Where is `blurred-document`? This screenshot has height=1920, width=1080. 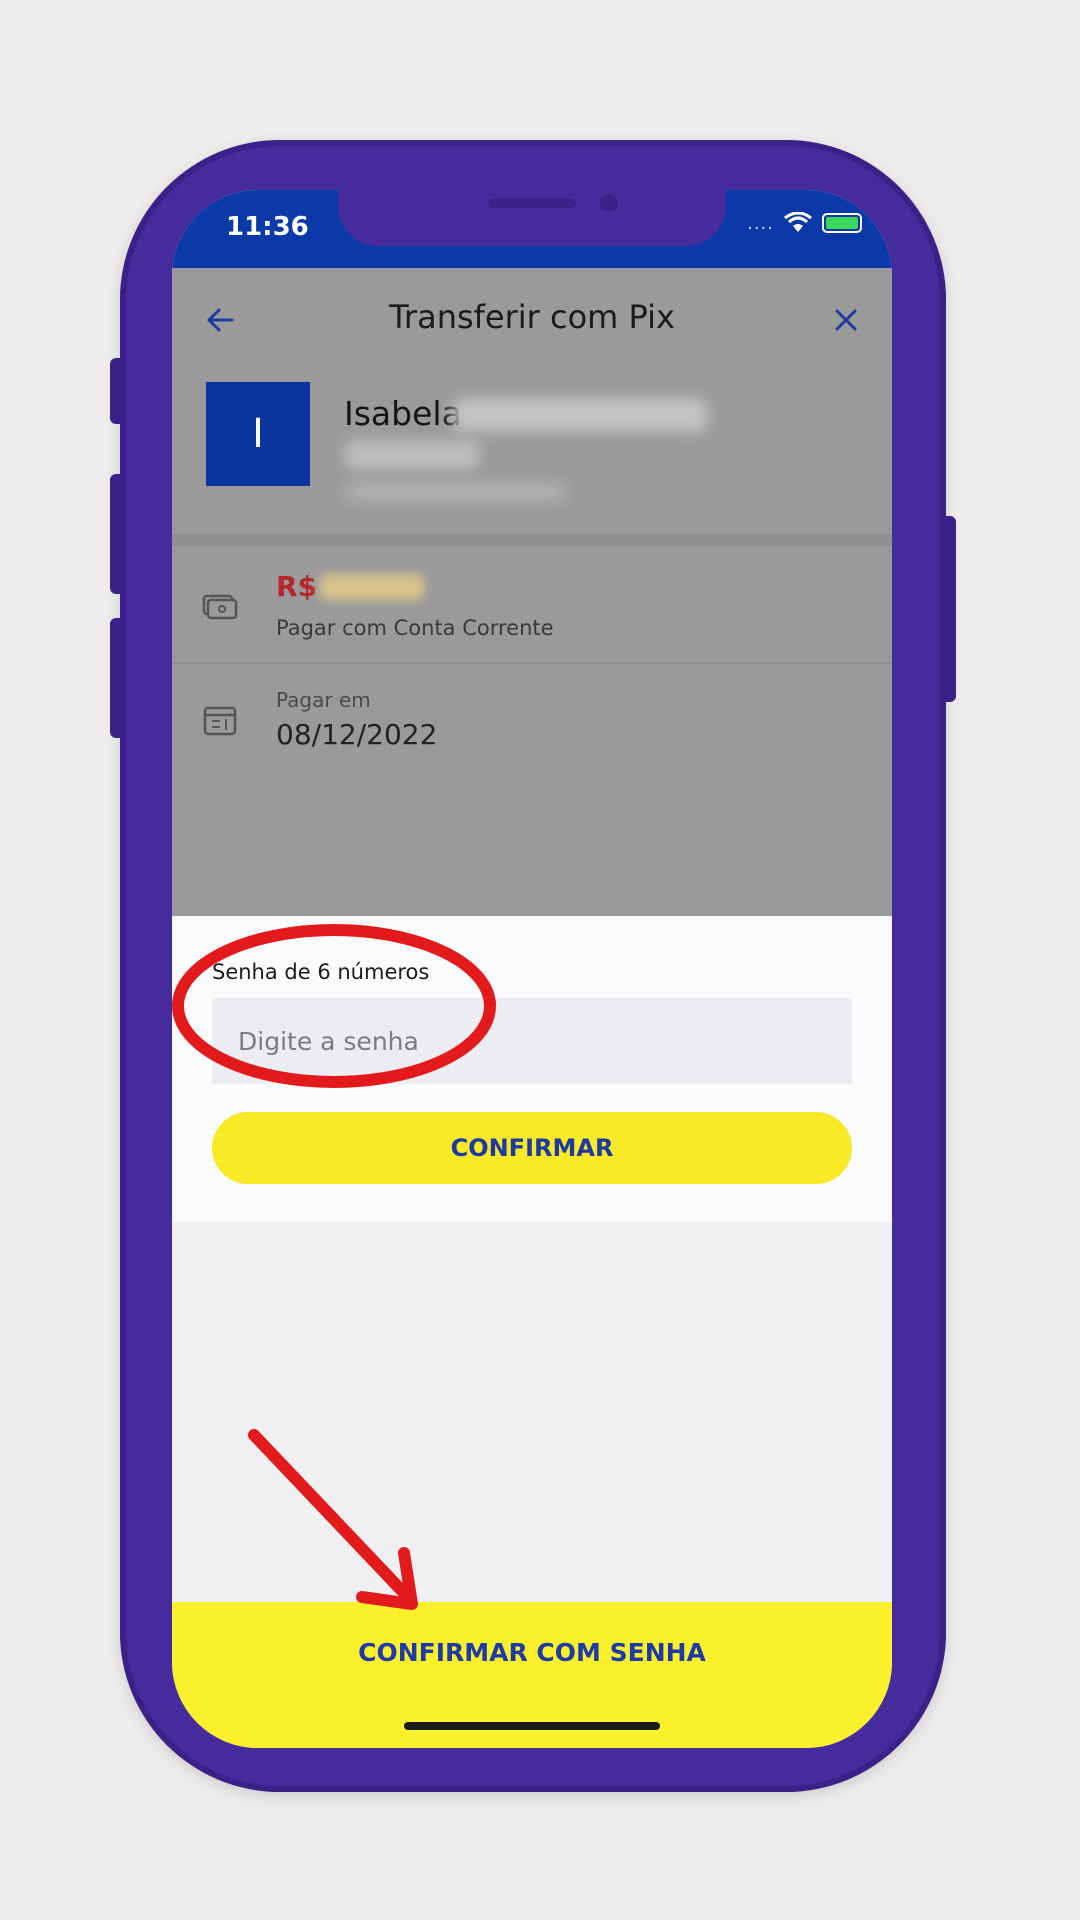 blurred-document is located at coordinates (455, 492).